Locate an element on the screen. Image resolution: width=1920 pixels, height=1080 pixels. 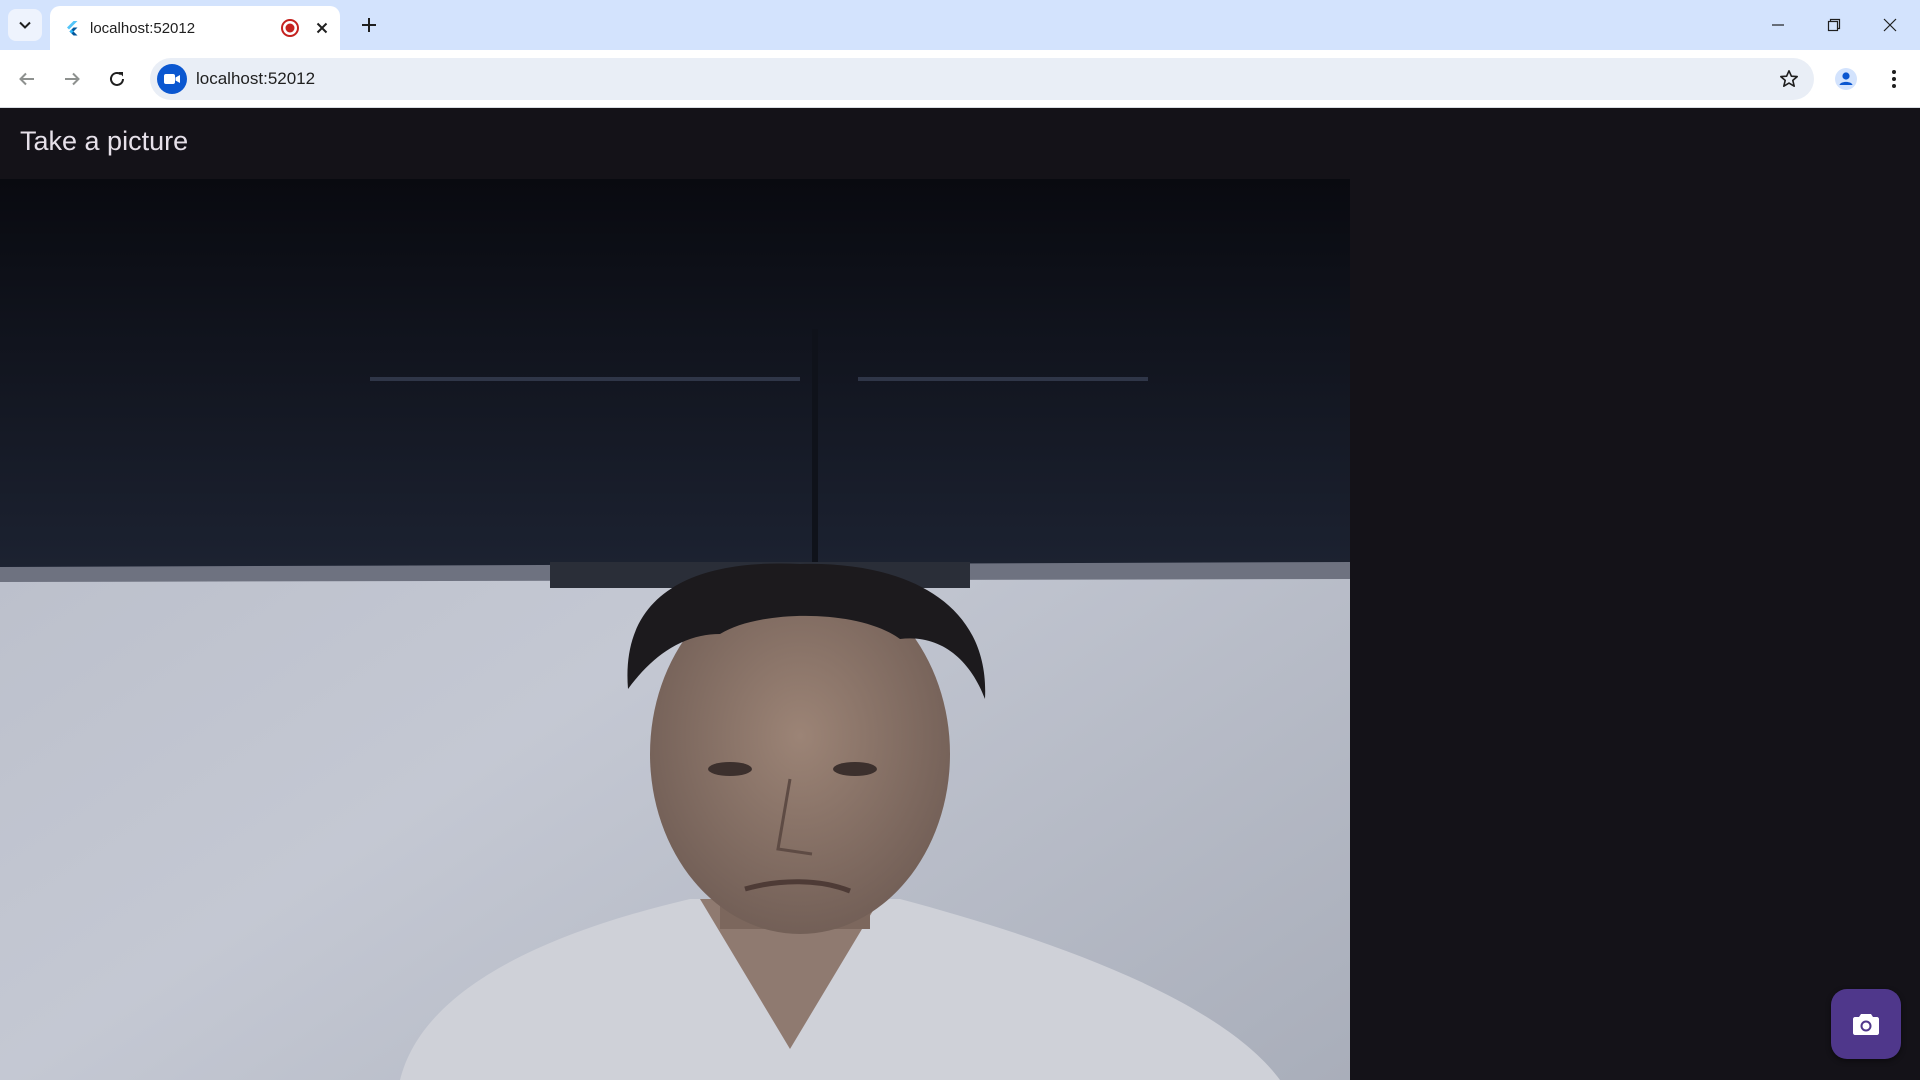
profile-button is located at coordinates (1846, 79).